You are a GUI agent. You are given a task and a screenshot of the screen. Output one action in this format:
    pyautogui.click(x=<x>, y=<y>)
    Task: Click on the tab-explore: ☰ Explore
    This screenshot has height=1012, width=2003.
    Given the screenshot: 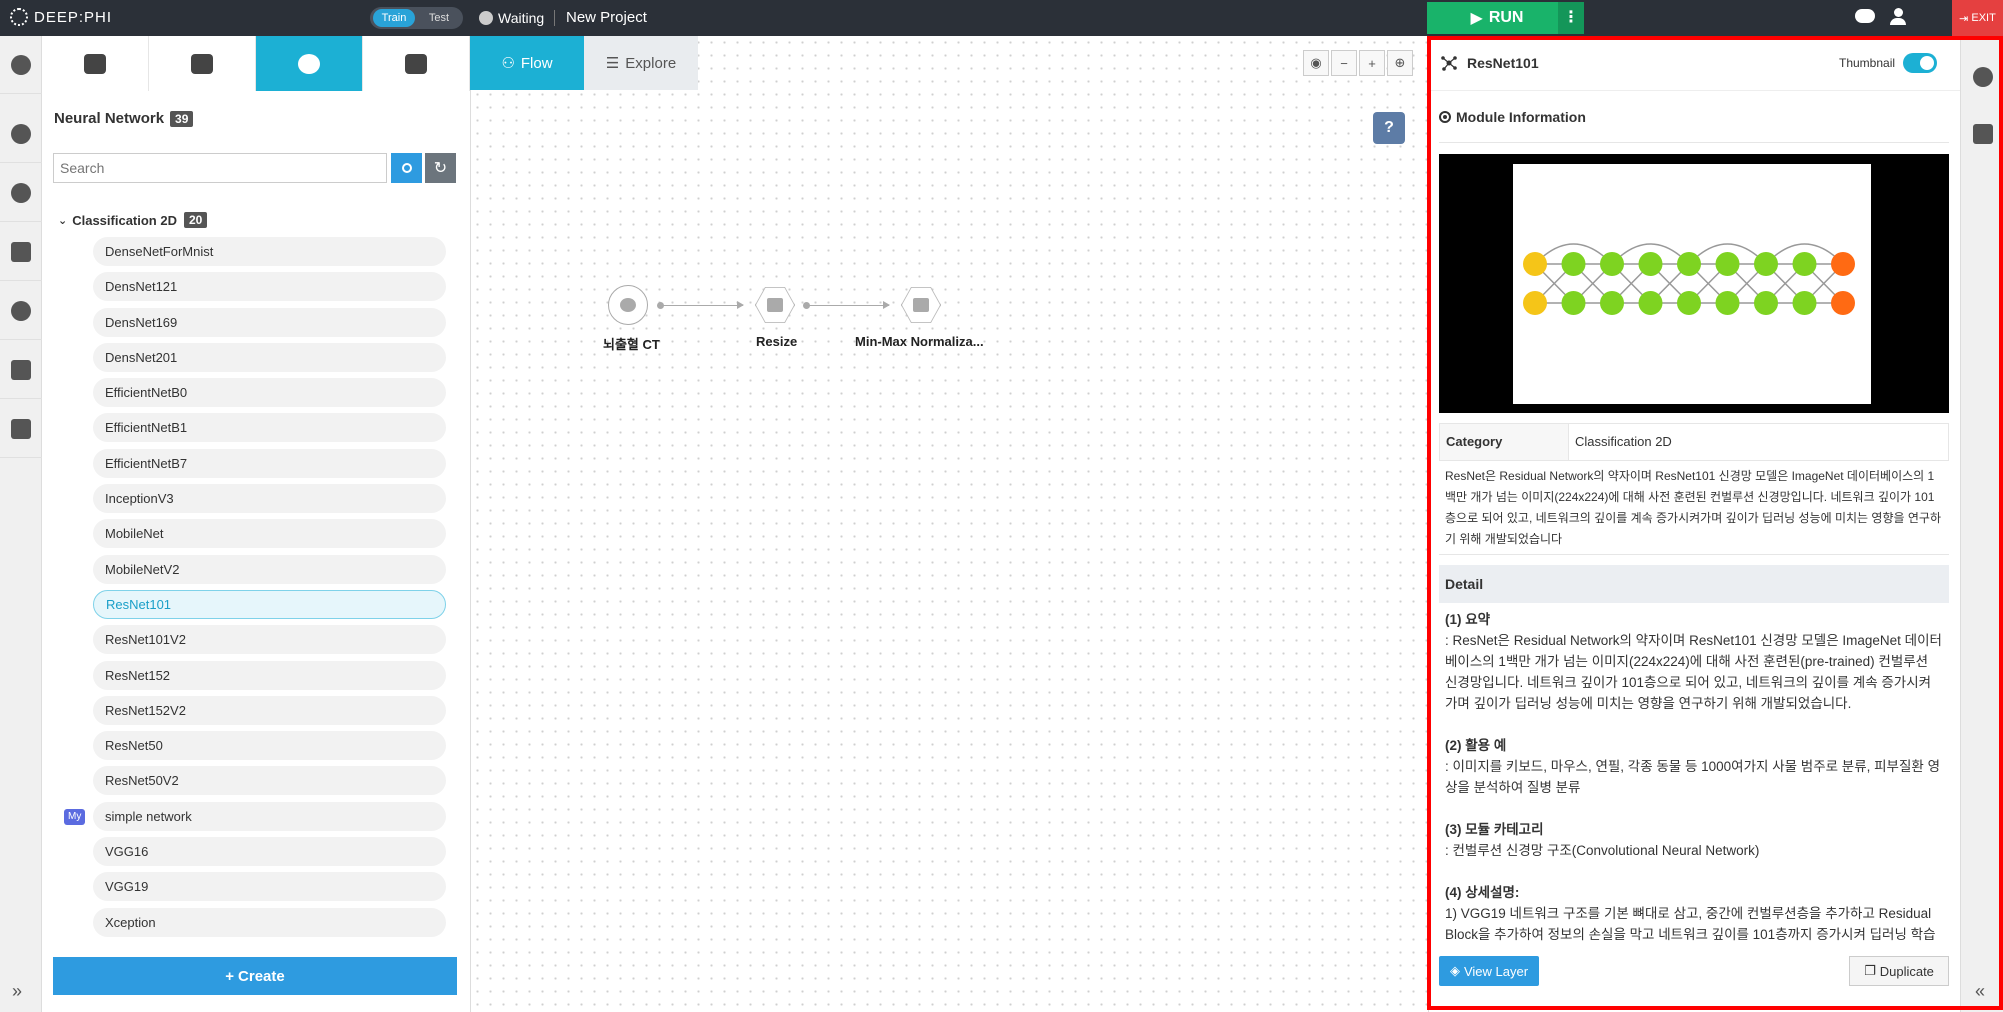 What is the action you would take?
    pyautogui.click(x=641, y=63)
    